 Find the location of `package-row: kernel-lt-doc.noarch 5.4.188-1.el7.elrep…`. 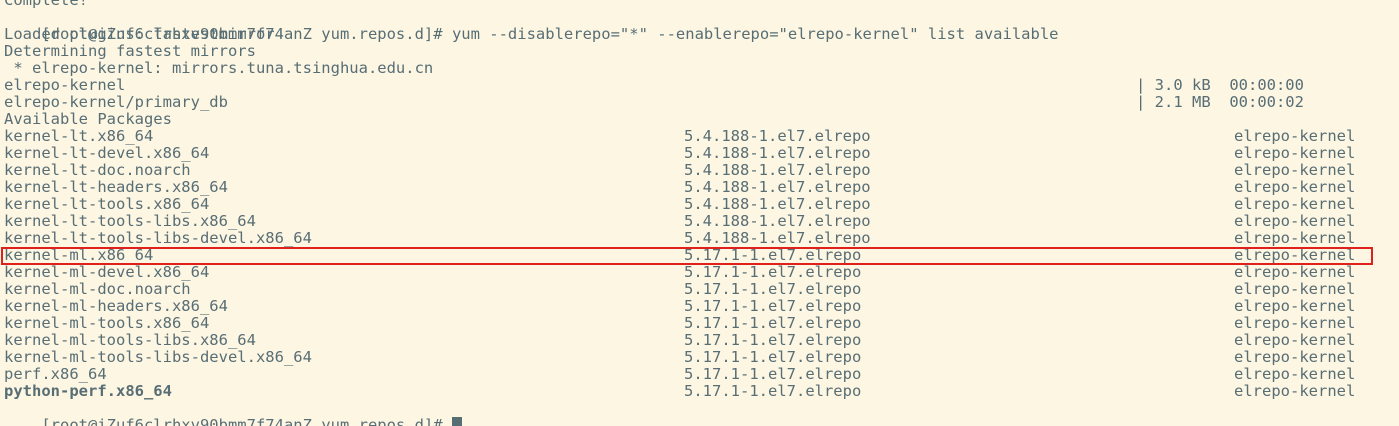

package-row: kernel-lt-doc.noarch 5.4.188-1.el7.elrep… is located at coordinates (699, 170).